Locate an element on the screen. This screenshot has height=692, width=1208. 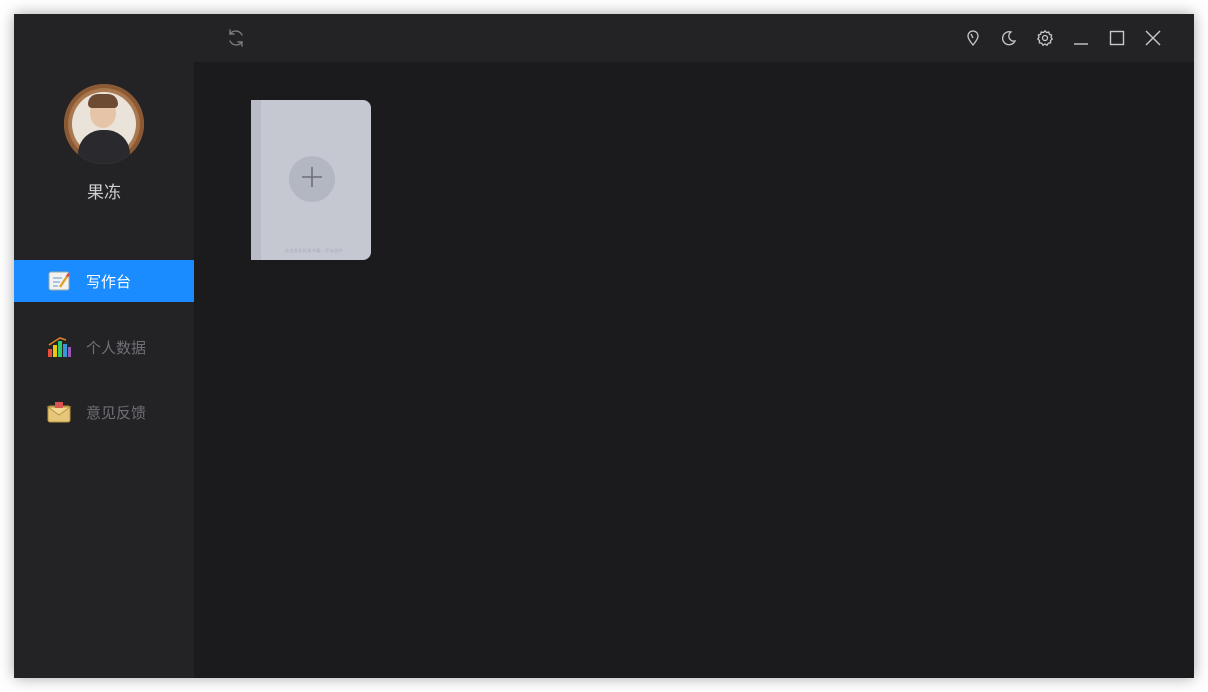
add-book-button is located at coordinates (312, 179).